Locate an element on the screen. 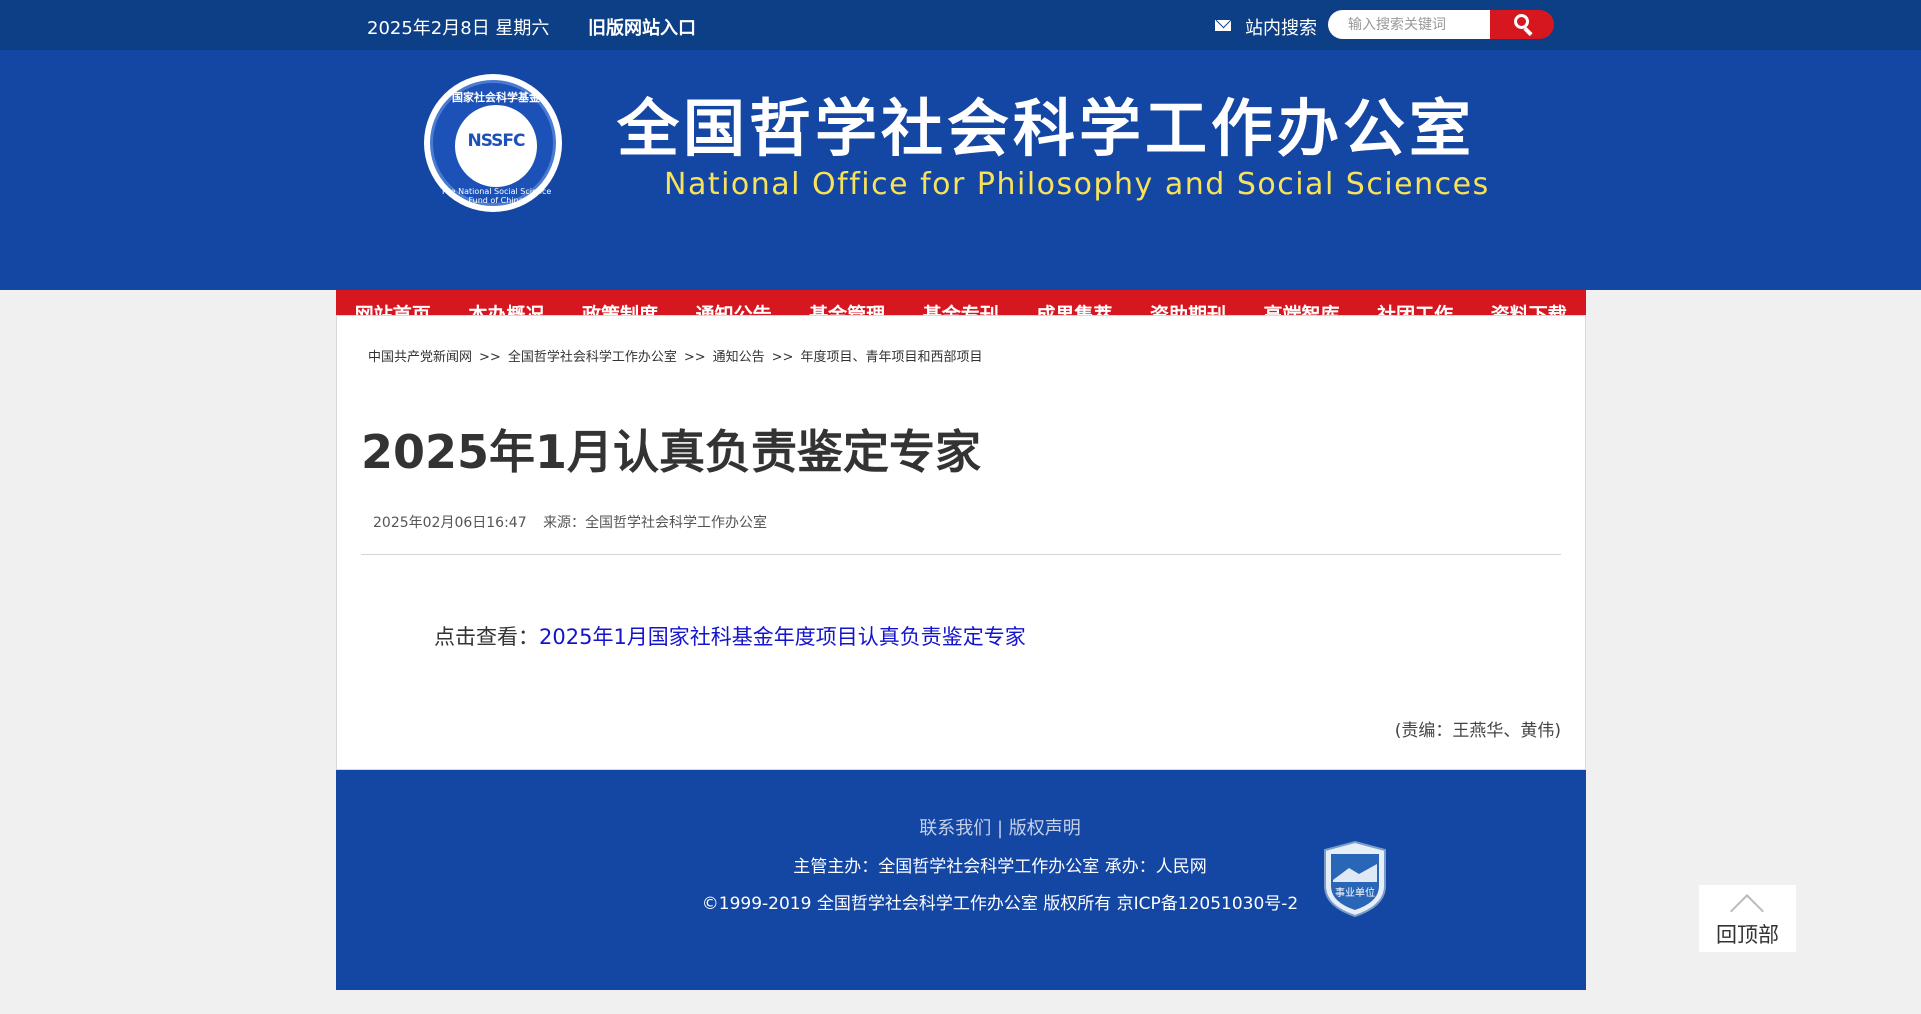  current-date: 2025年2月8日 星期六 is located at coordinates (458, 28).